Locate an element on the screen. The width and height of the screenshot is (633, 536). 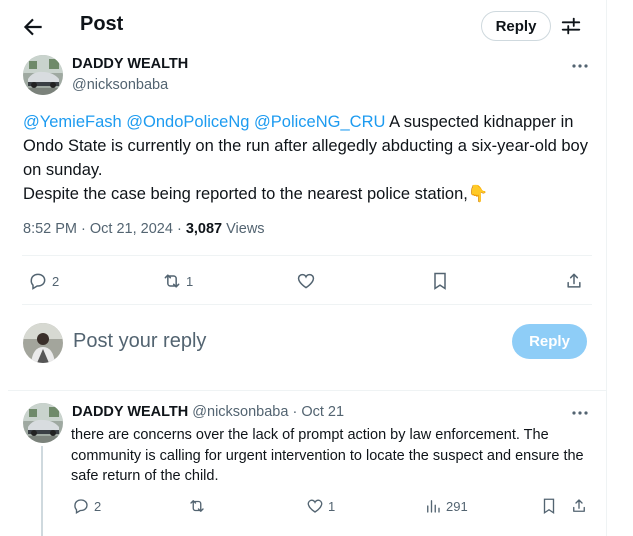
reply-header: DADDY WEALTH @nicksonbaba · Oct 21 is located at coordinates (208, 412).